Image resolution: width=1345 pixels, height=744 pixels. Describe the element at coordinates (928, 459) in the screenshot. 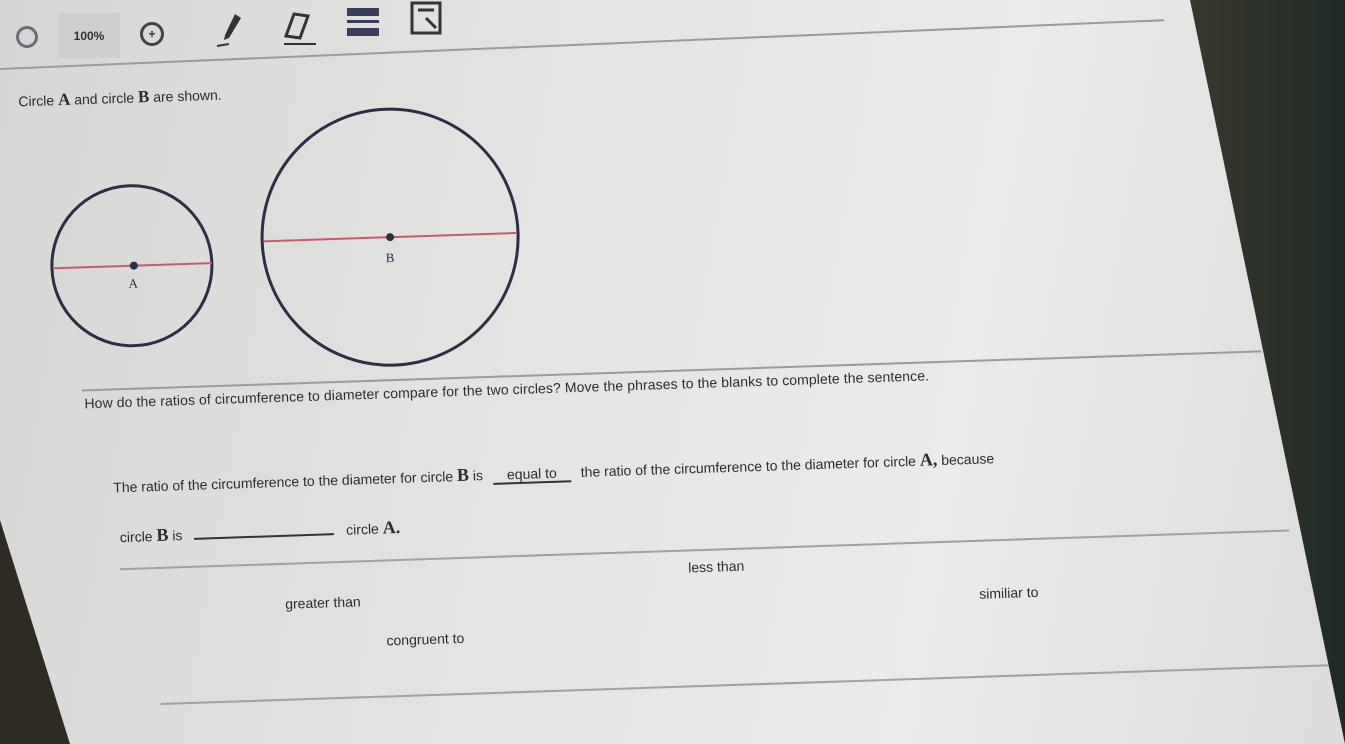

I see `sentence-circle-a: A,` at that location.